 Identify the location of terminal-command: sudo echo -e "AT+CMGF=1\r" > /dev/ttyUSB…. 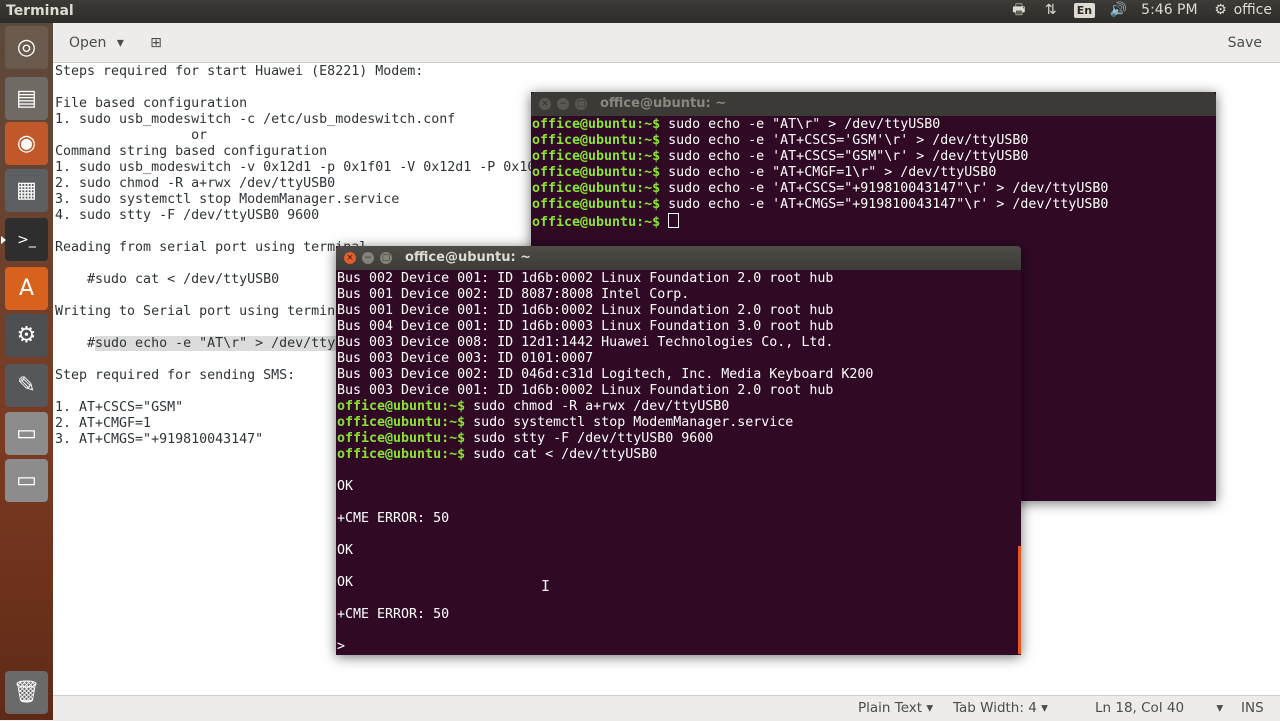
(828, 172).